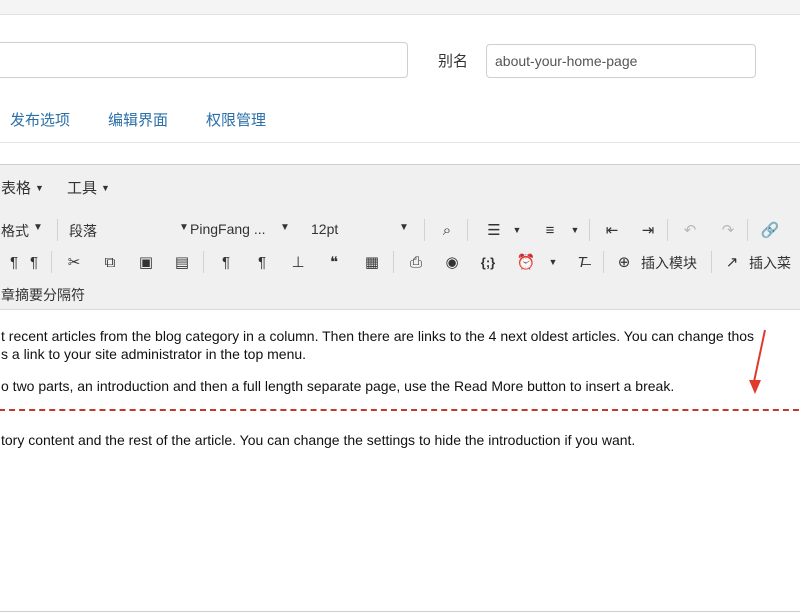 Image resolution: width=800 pixels, height=612 pixels. I want to click on blockquote-icon: ❝, so click(334, 262).